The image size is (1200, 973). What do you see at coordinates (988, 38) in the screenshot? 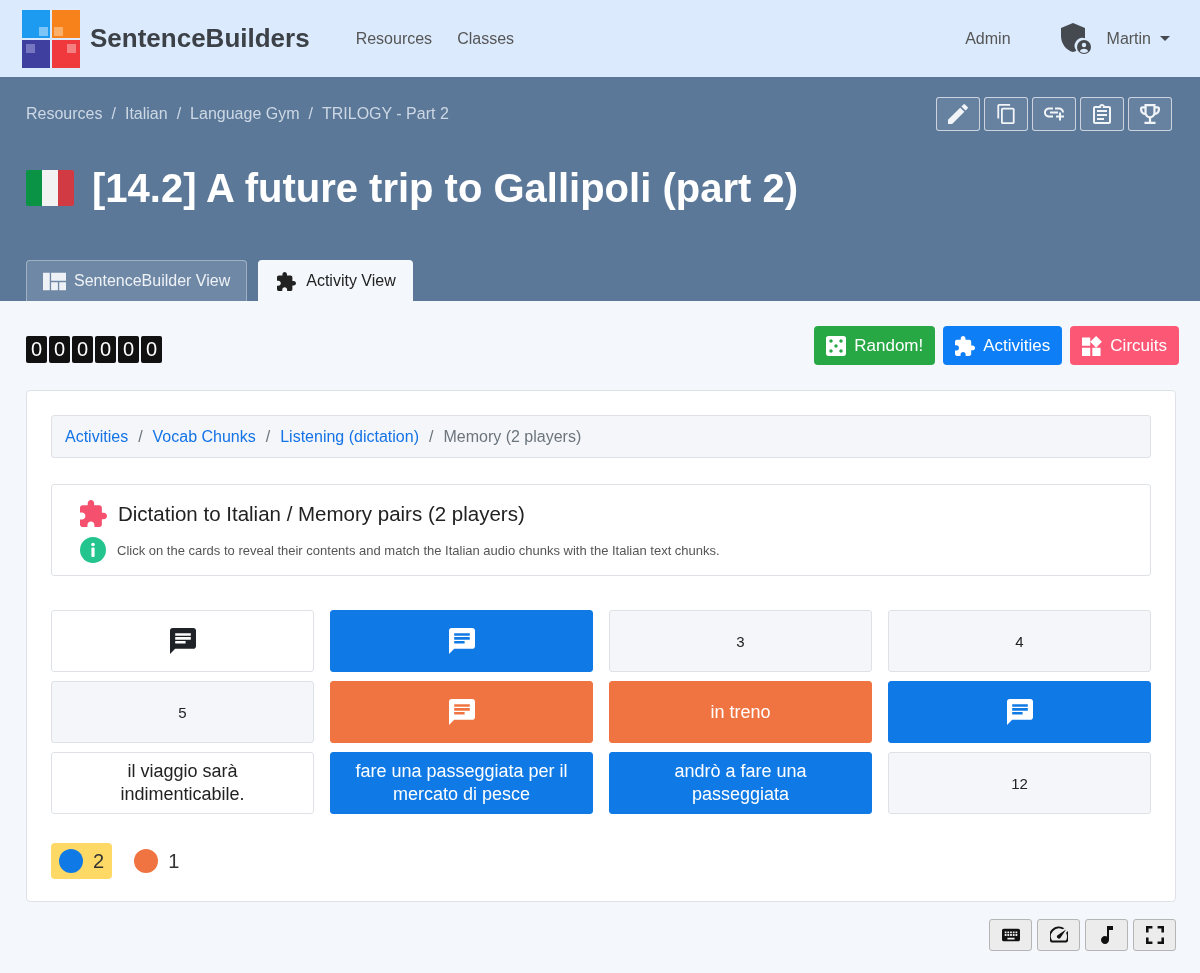
I see `admin-link: Admin` at bounding box center [988, 38].